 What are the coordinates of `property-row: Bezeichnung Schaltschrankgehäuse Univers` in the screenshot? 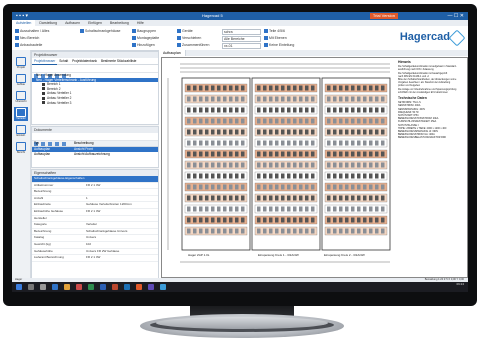 It's located at (95, 232).